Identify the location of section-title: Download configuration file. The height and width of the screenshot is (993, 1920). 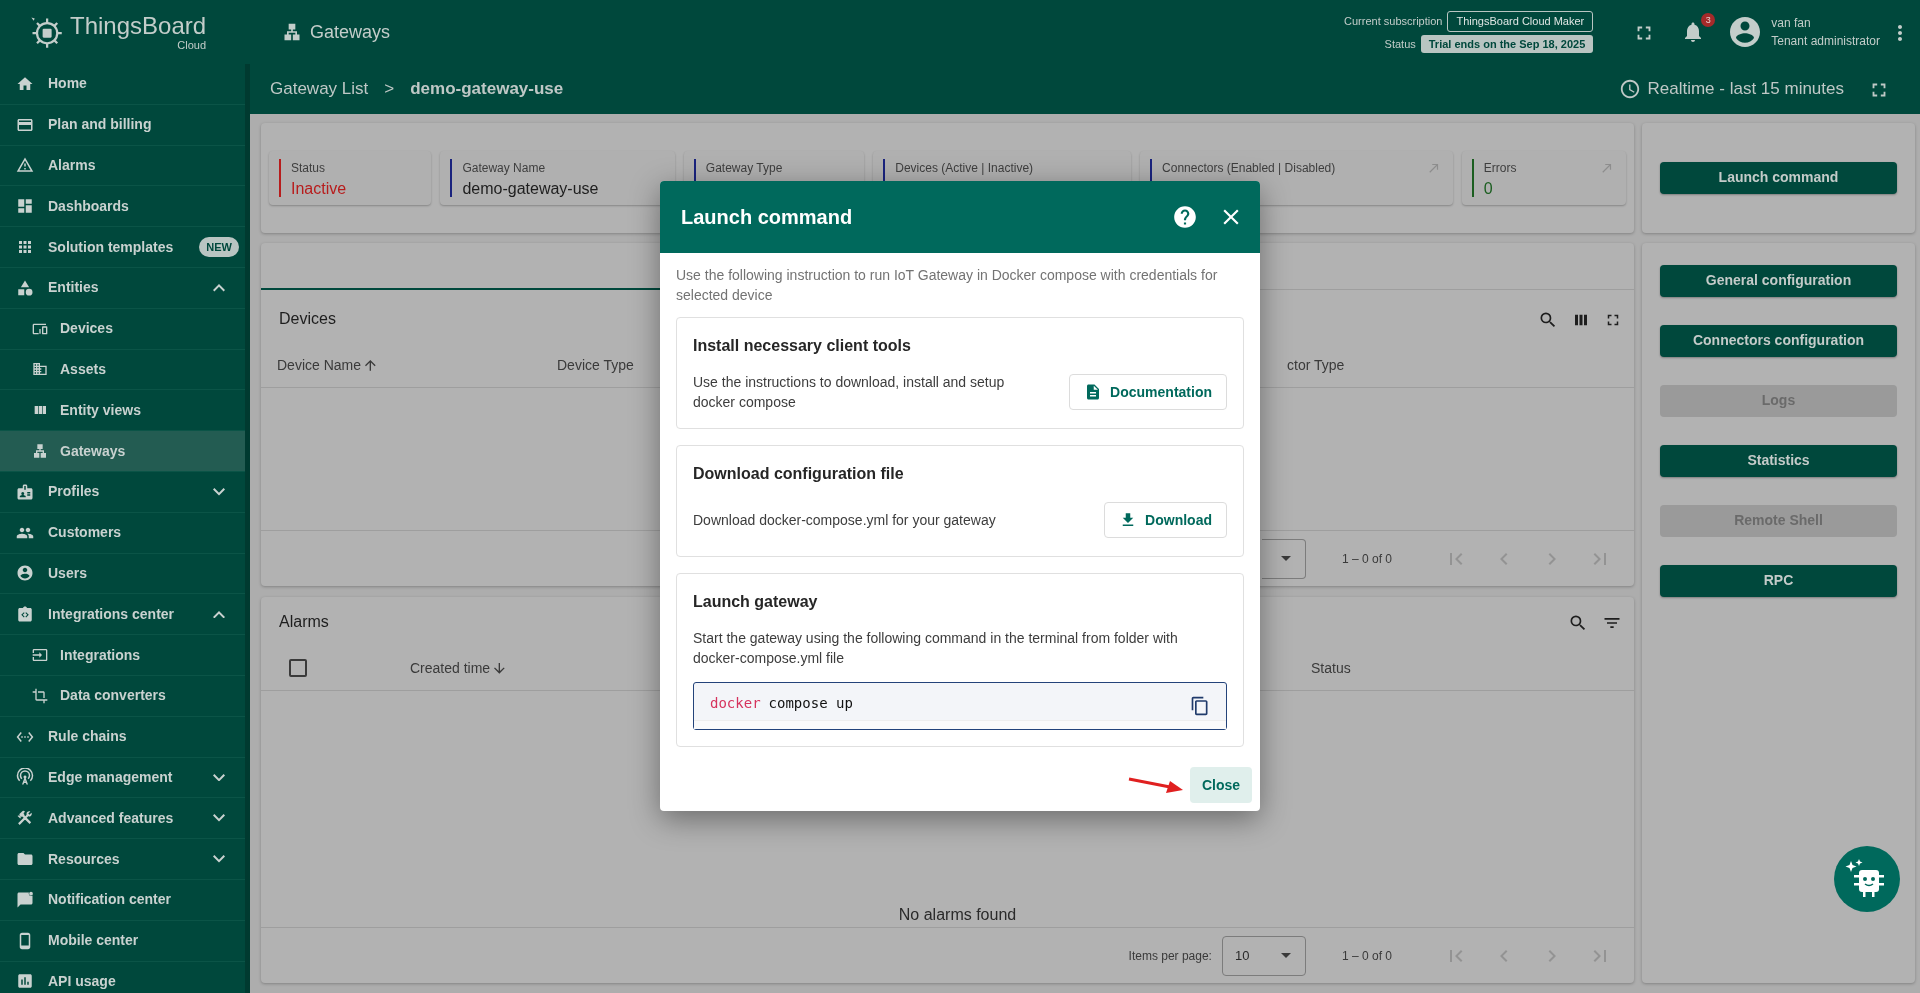
(799, 474).